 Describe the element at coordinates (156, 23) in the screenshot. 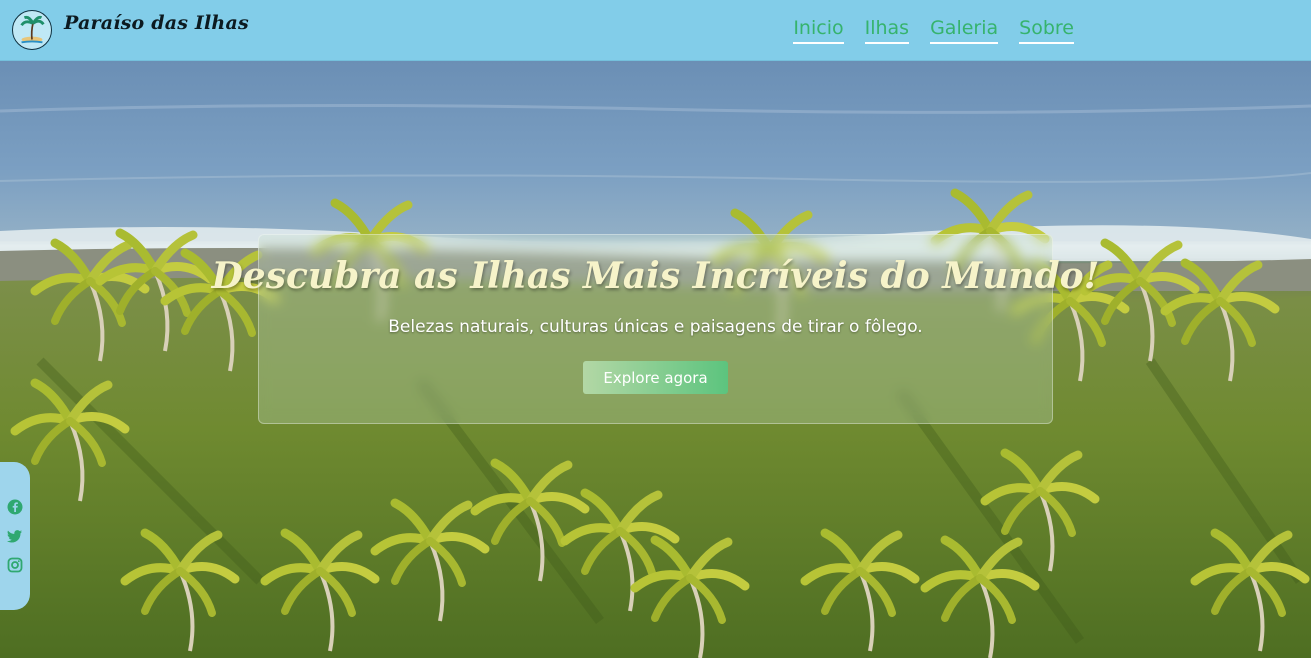

I see `brand-name: Paraíso das Ilhas` at that location.